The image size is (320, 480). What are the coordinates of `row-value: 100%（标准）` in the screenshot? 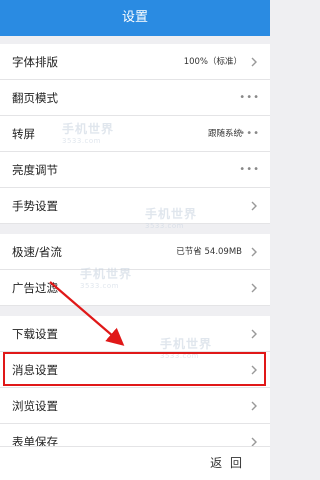 It's located at (212, 62).